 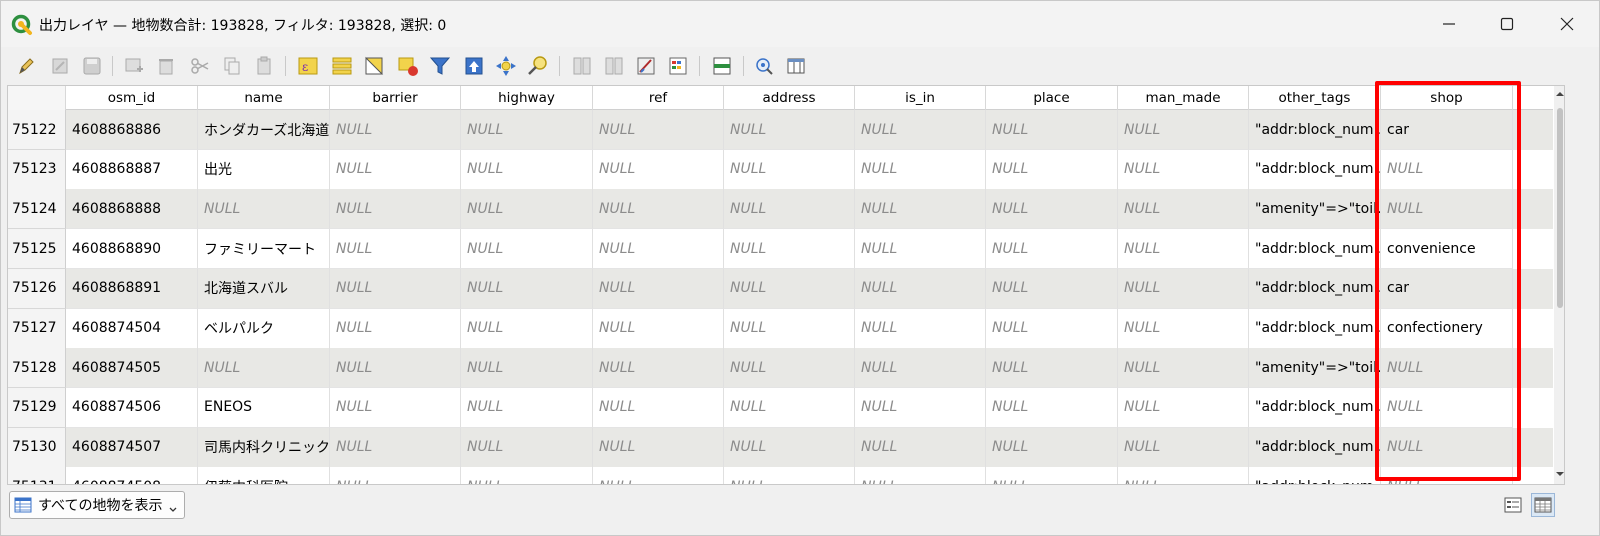 I want to click on cell-osm-id: 4608874506, so click(x=132, y=407).